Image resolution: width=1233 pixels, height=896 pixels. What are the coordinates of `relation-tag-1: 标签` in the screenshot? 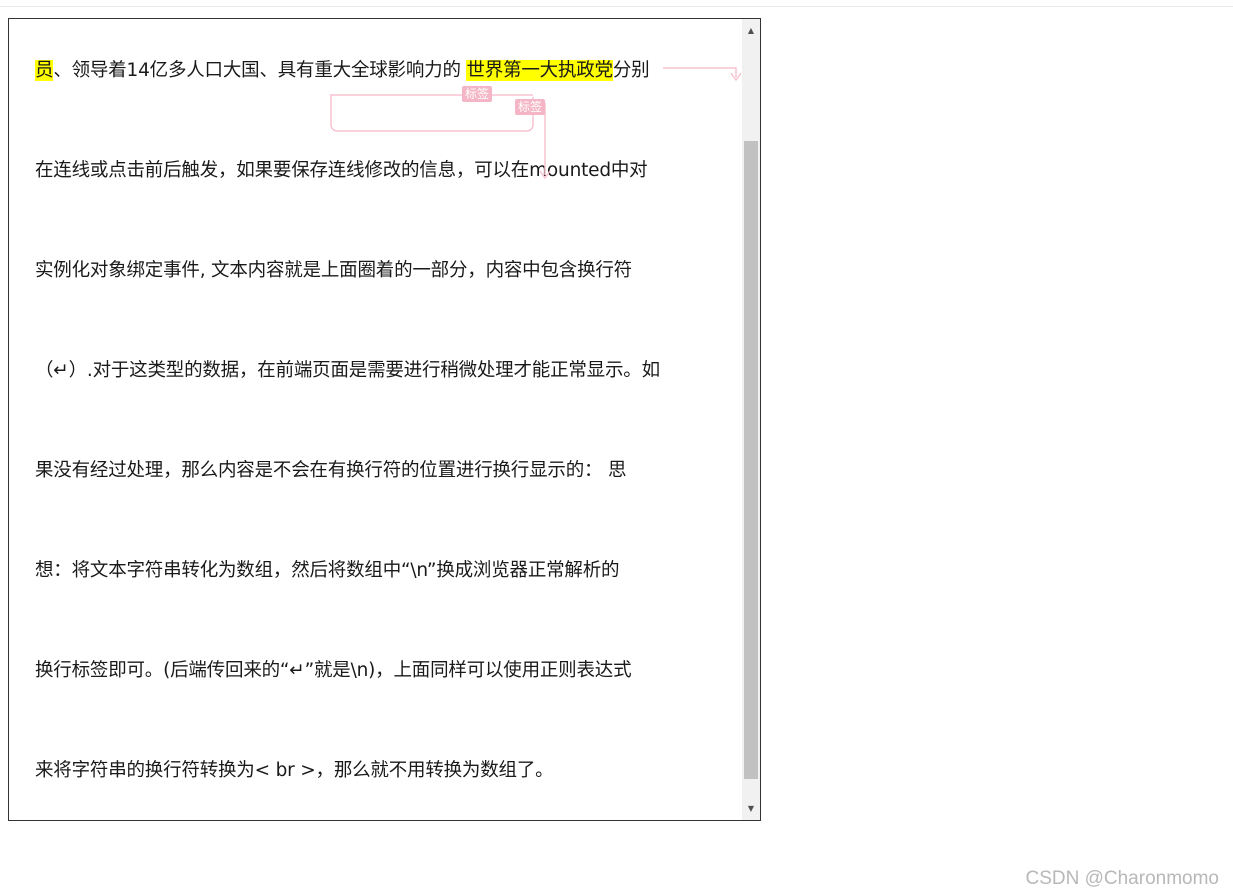 It's located at (477, 94).